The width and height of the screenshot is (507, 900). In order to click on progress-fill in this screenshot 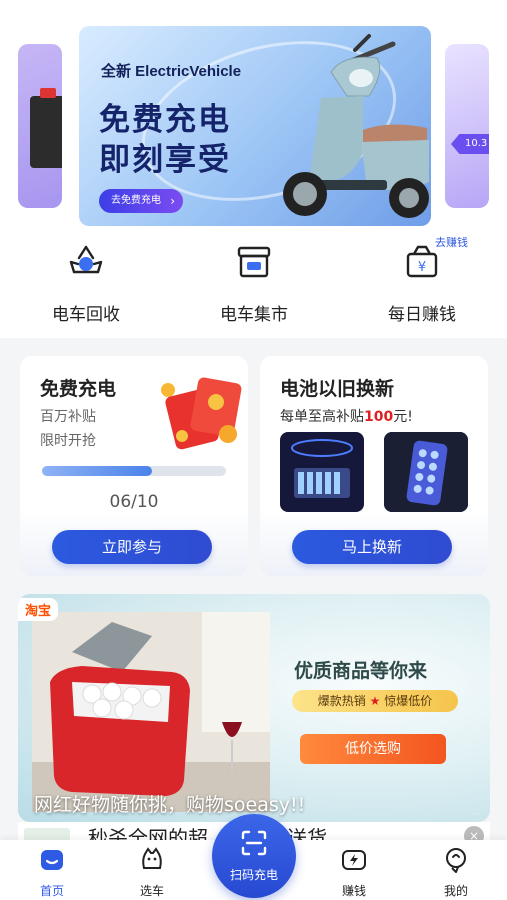, I will do `click(97, 471)`.